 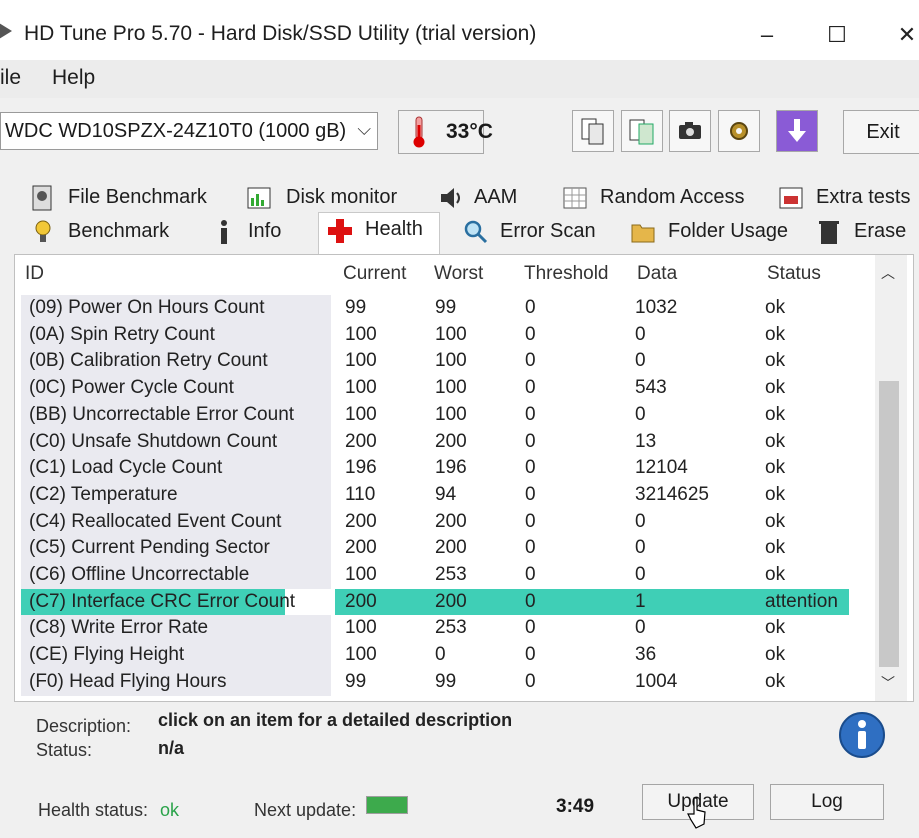 What do you see at coordinates (126, 468) in the screenshot?
I see `cell-id: (C1) Load Cycle Count` at bounding box center [126, 468].